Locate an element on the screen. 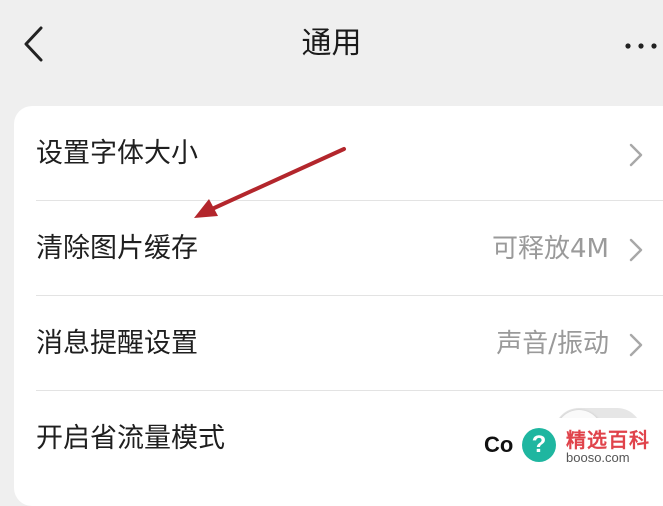  more-button is located at coordinates (641, 44).